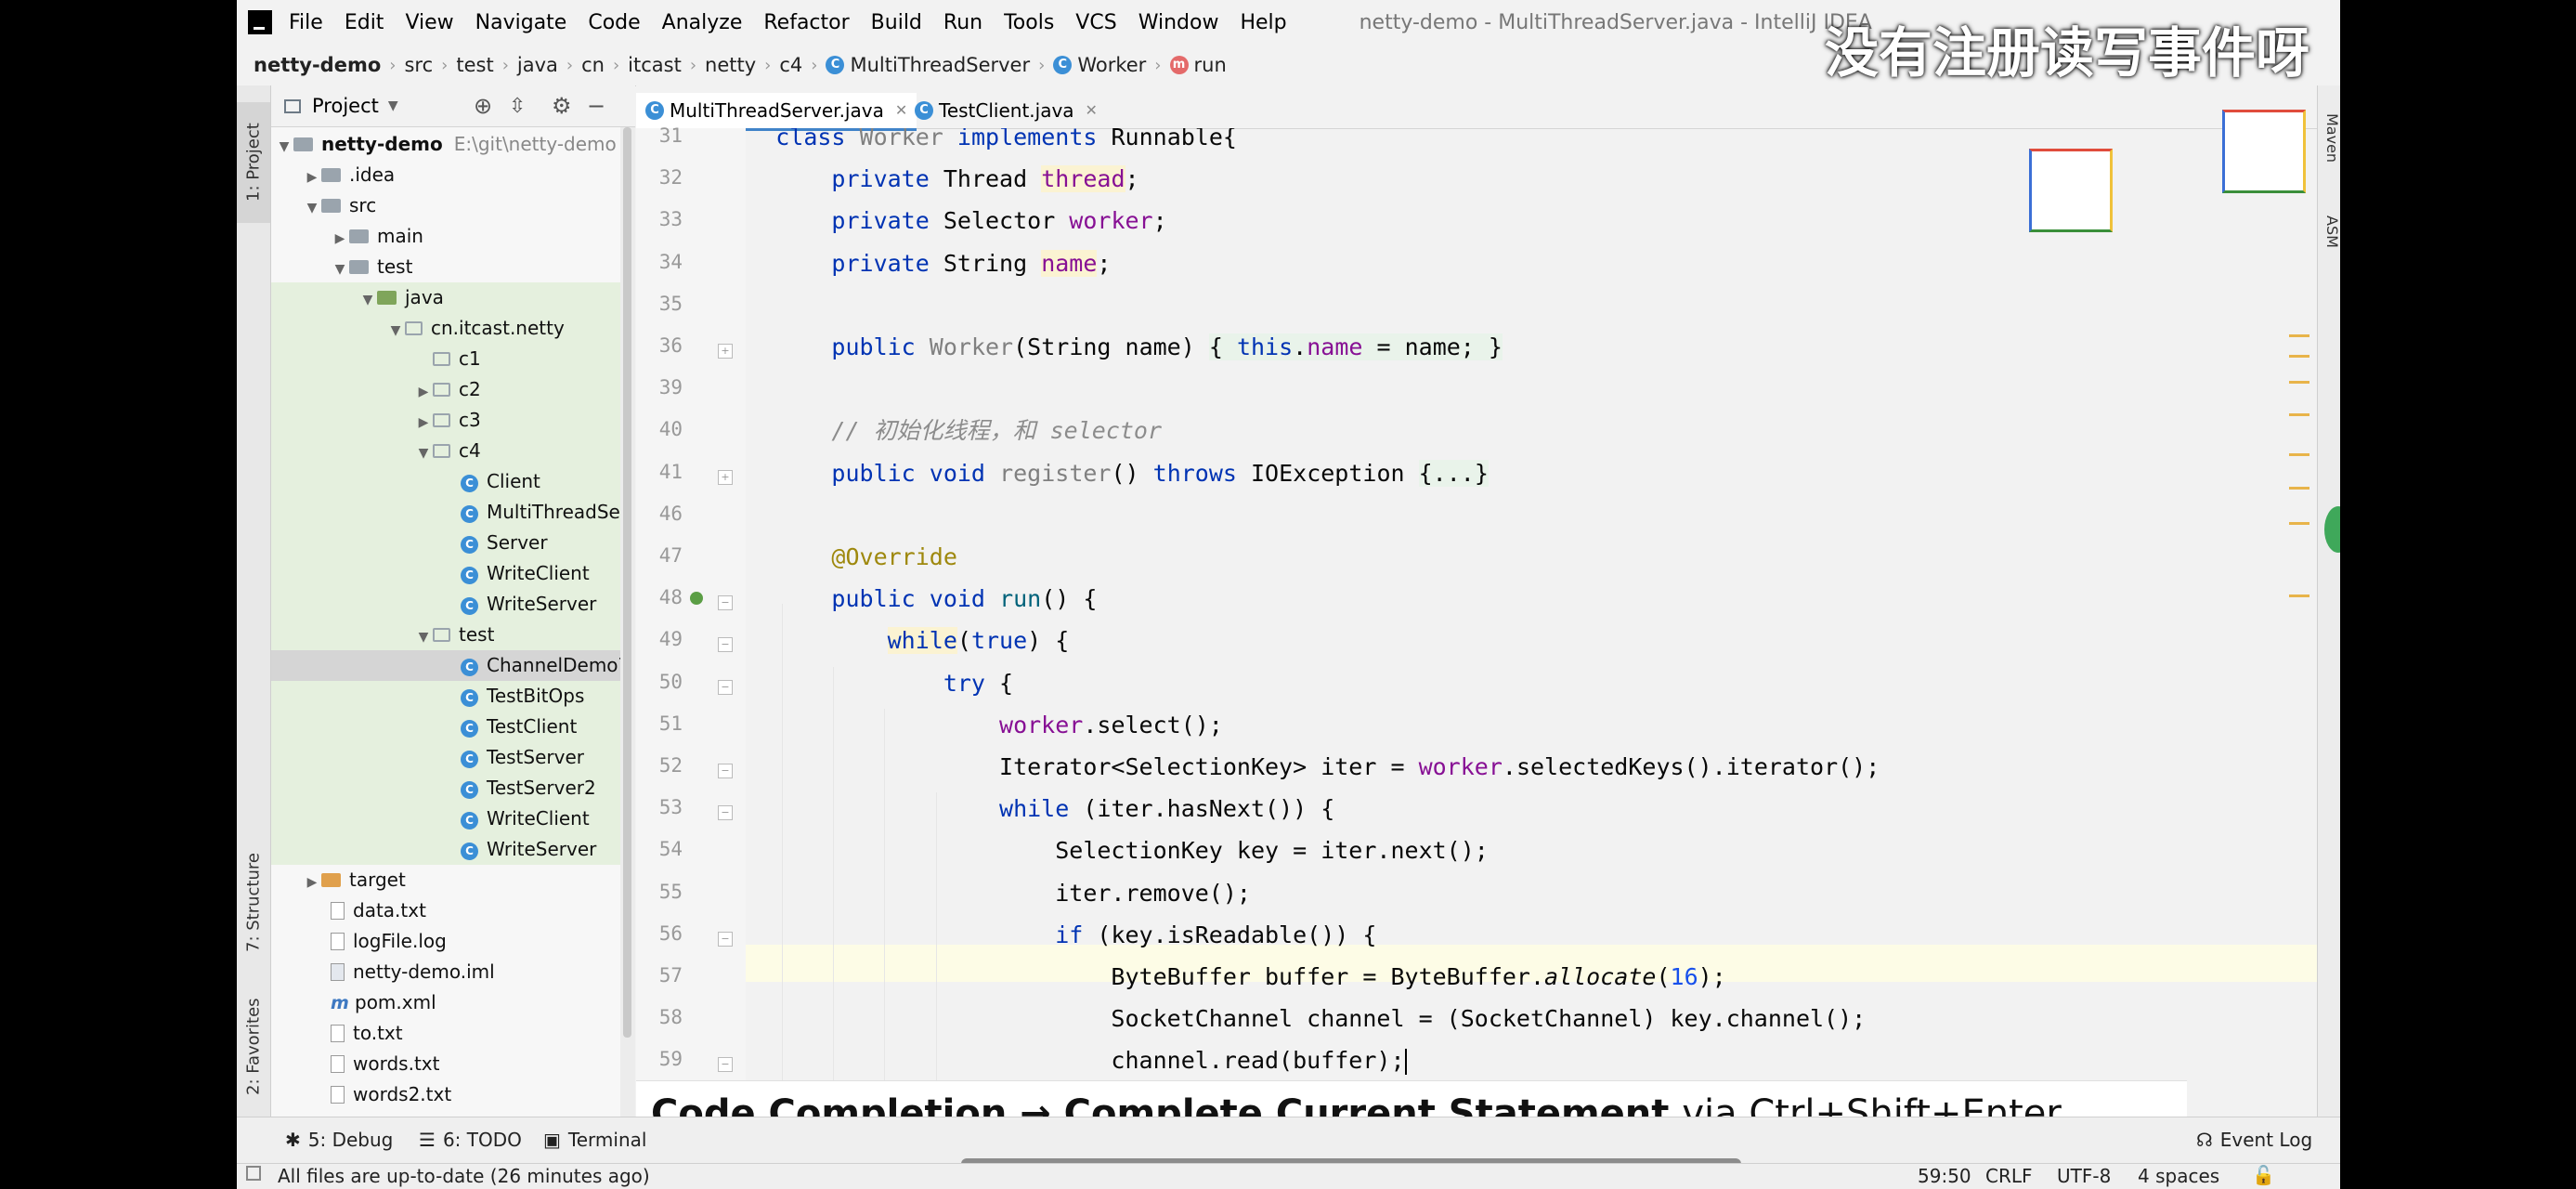  I want to click on breadcrumb-itcast: itcast, so click(655, 65).